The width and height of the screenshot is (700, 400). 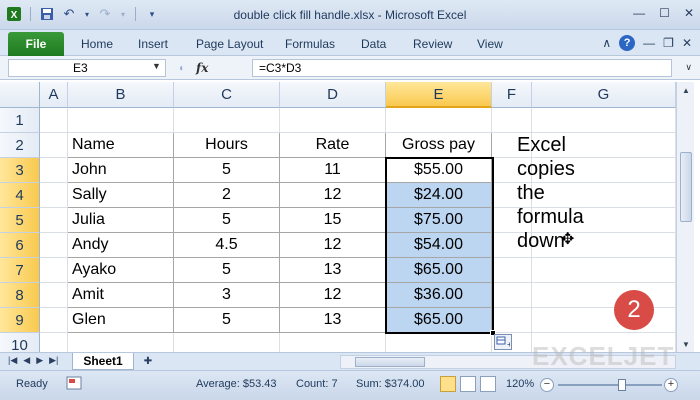 What do you see at coordinates (373, 44) in the screenshot?
I see `tab-data: Data` at bounding box center [373, 44].